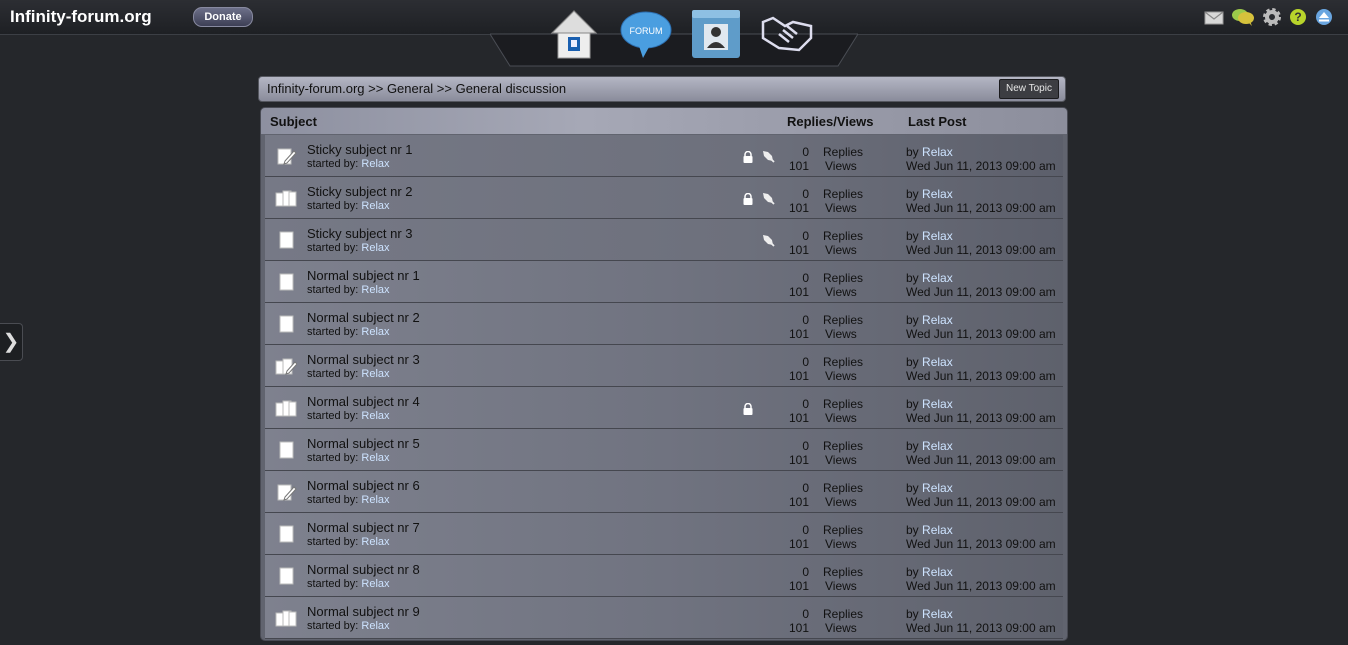 The image size is (1348, 645). Describe the element at coordinates (11, 342) in the screenshot. I see `sidebar-toggle-button: ❯` at that location.